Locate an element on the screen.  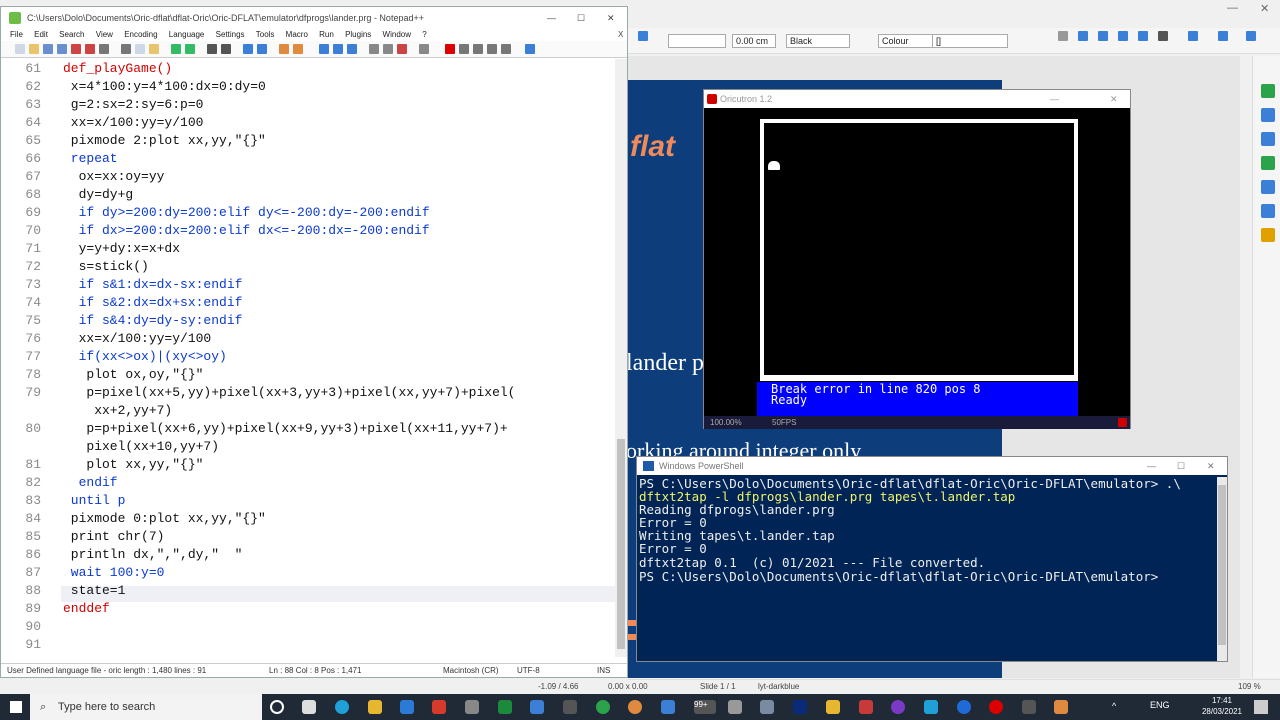
line-color-select: Black is located at coordinates (818, 41).